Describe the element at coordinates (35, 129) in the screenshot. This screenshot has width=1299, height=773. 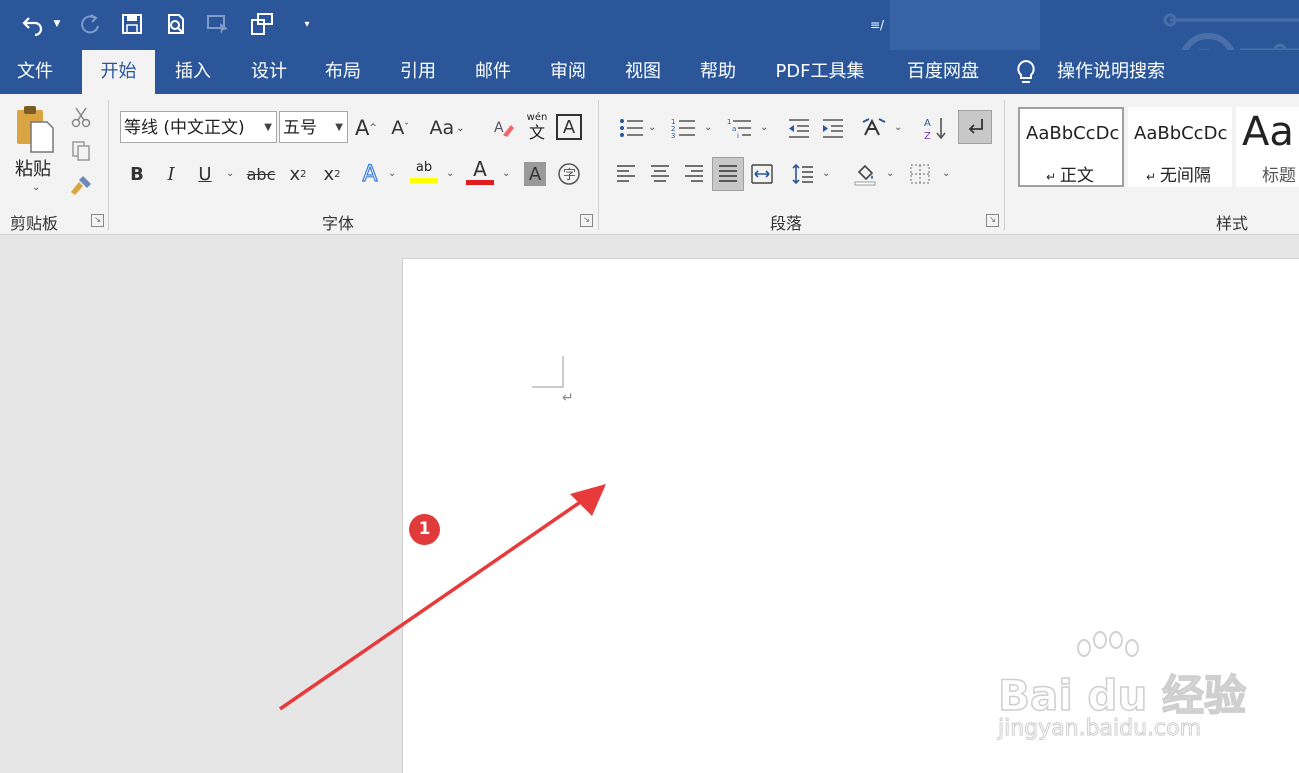
I see `paste-button` at that location.